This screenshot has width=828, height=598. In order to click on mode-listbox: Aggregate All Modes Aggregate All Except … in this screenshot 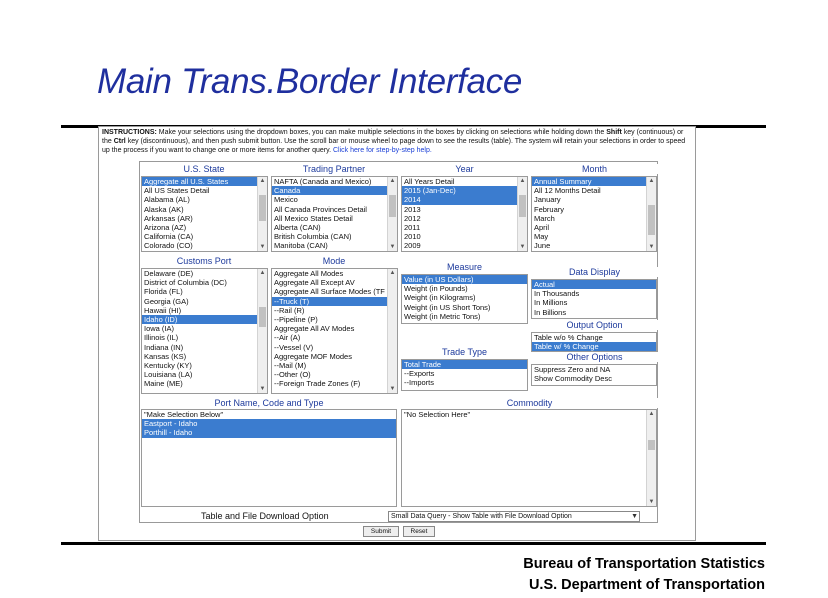, I will do `click(334, 331)`.